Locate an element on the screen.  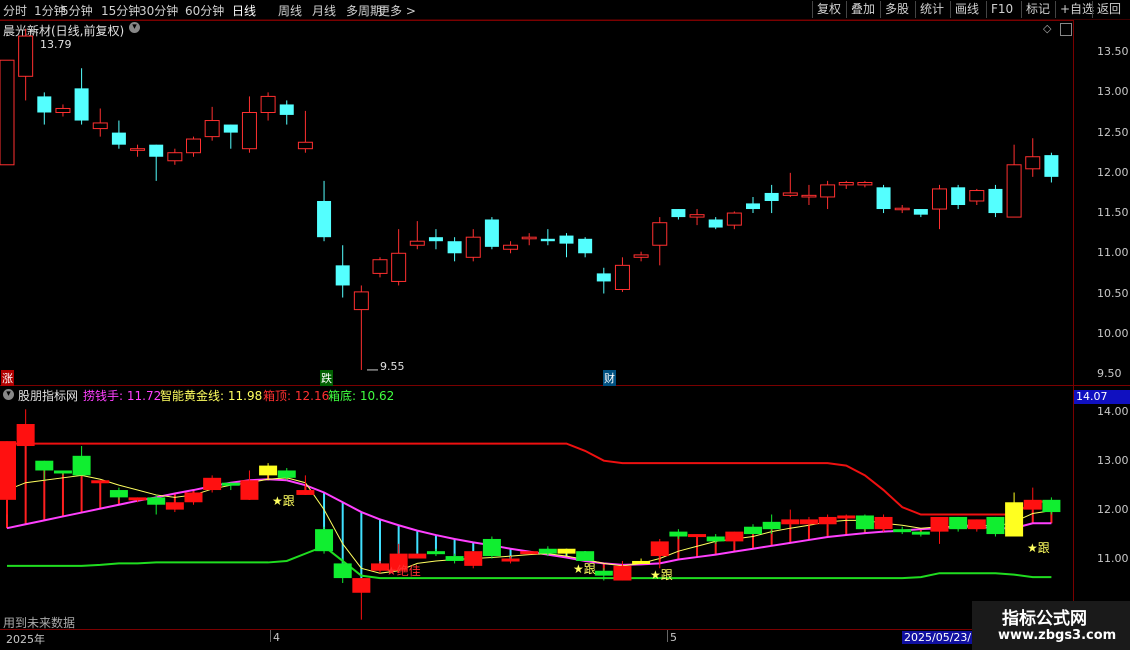
watermark-url: www.zbgs3.com is located at coordinates (1057, 635).